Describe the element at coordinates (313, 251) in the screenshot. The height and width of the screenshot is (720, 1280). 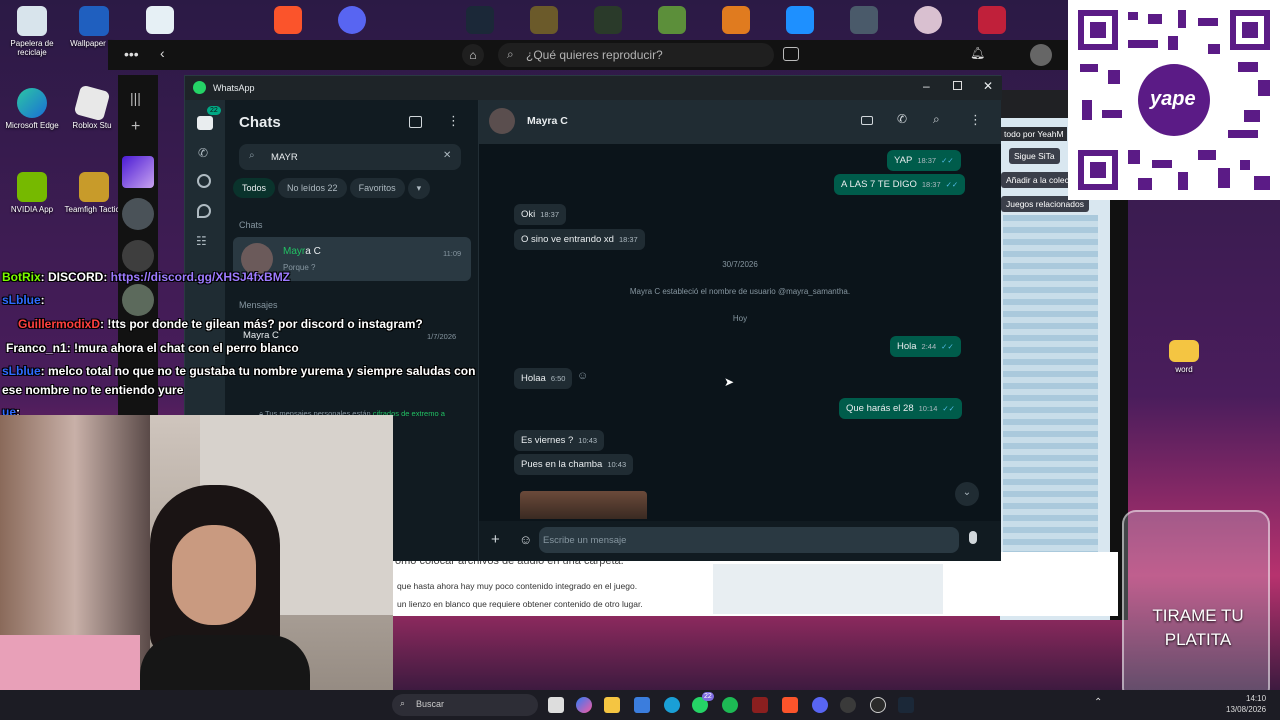
I see `name-rest: a C` at that location.